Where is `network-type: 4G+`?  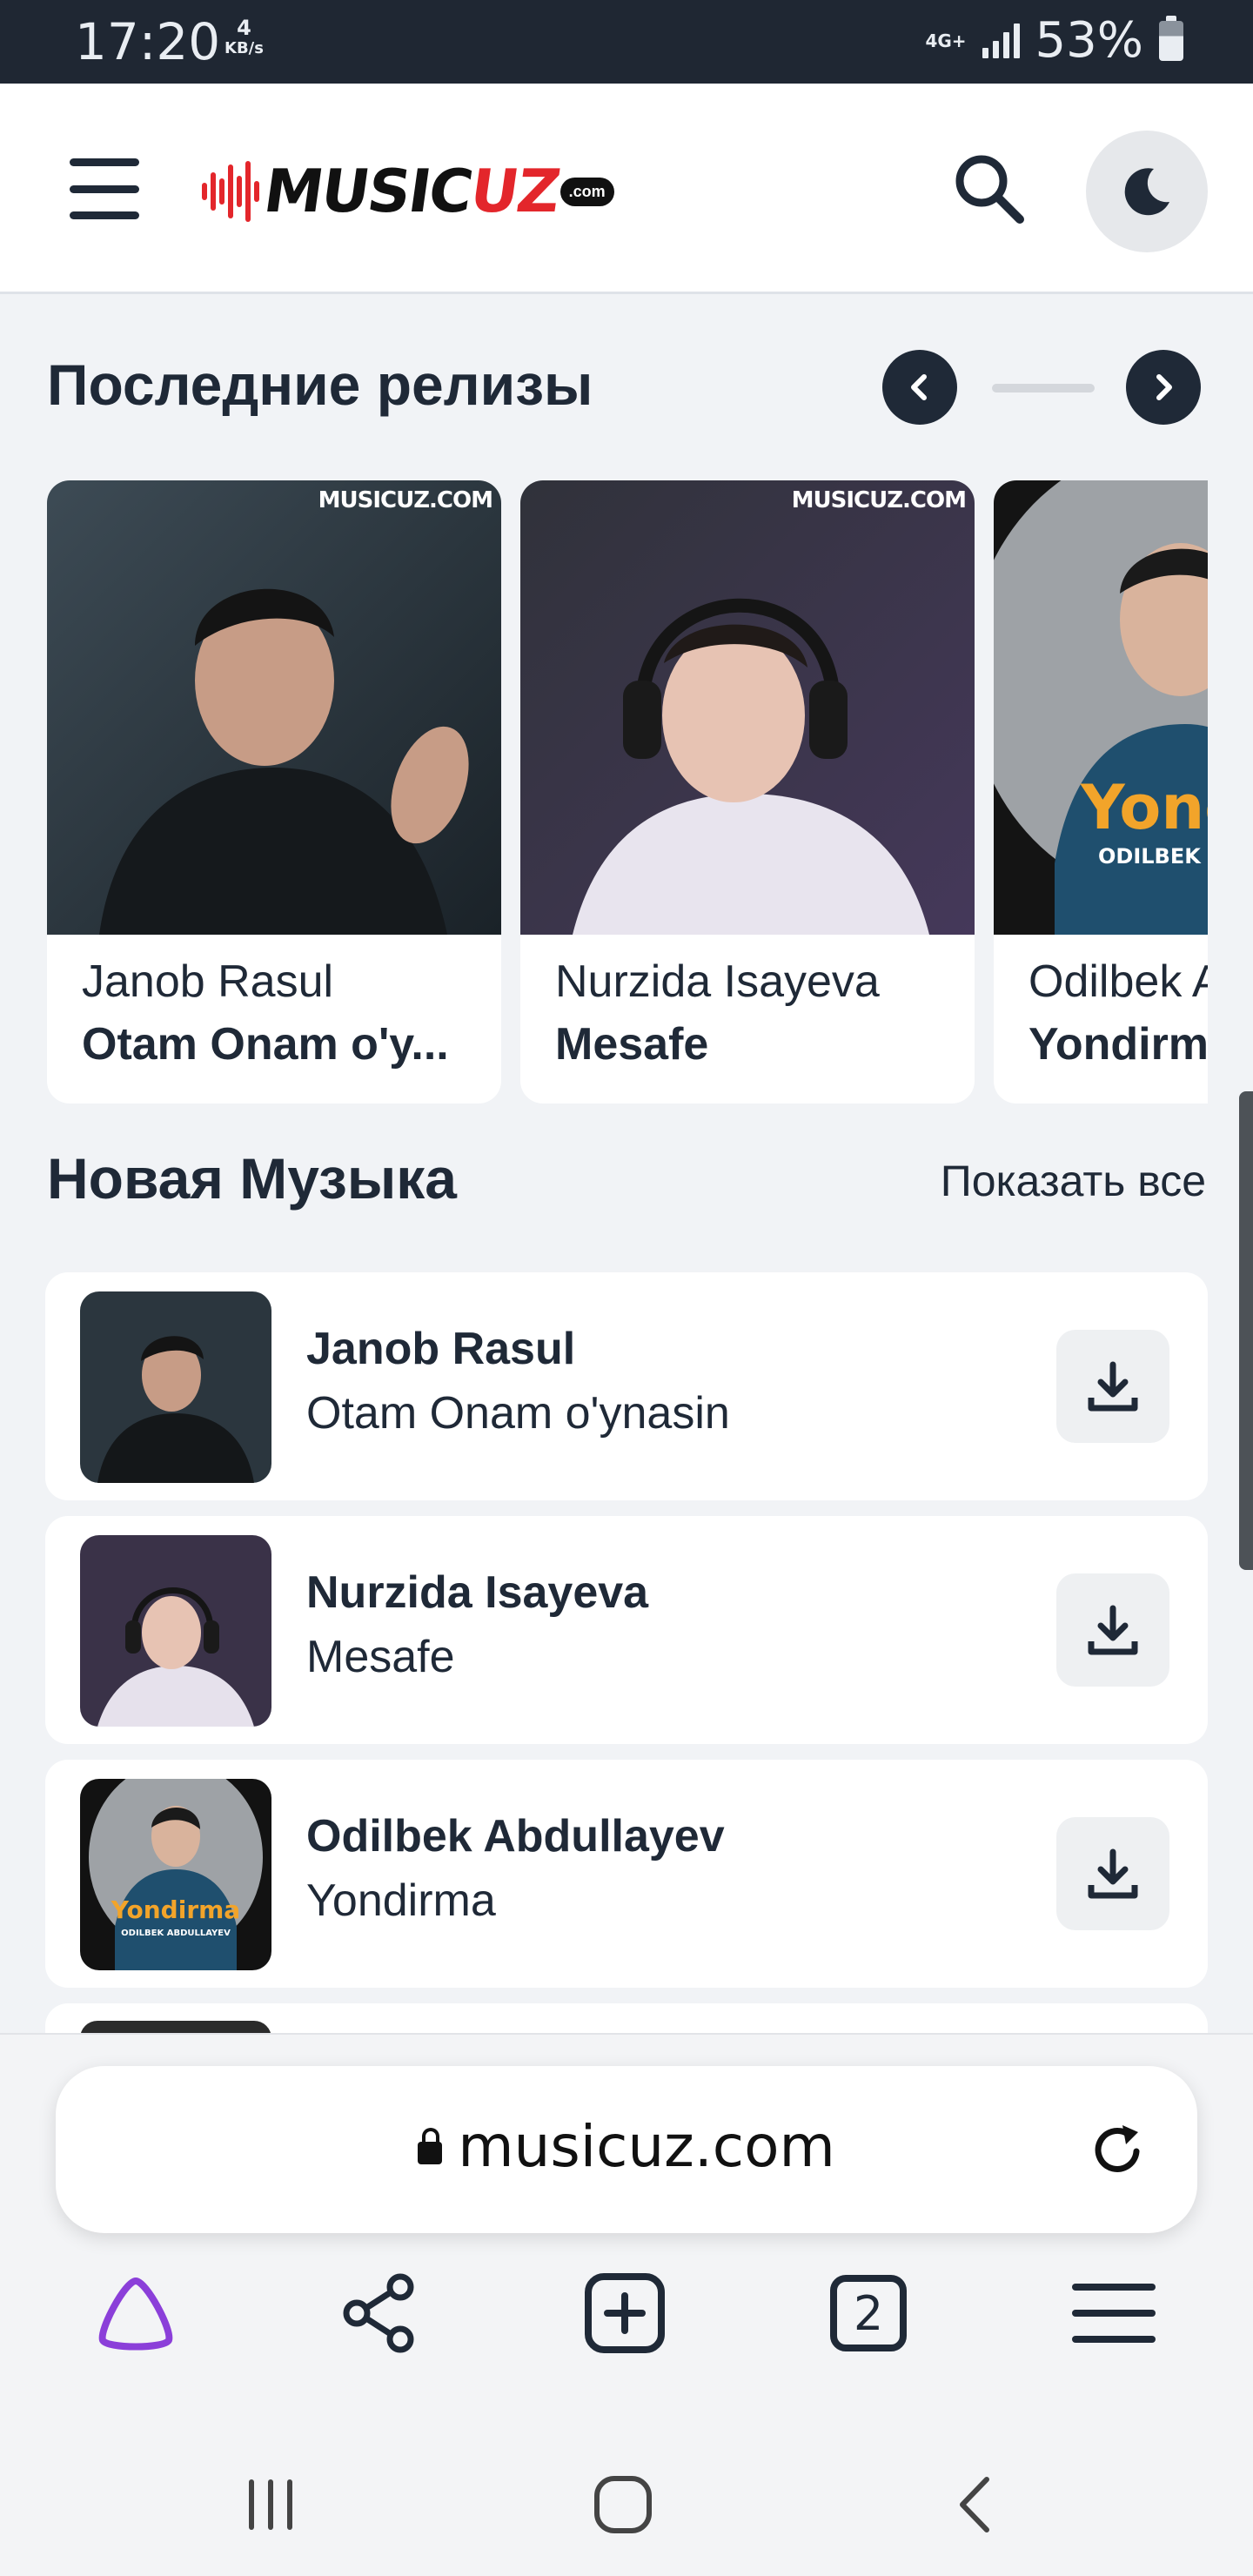
network-type: 4G+ is located at coordinates (946, 40).